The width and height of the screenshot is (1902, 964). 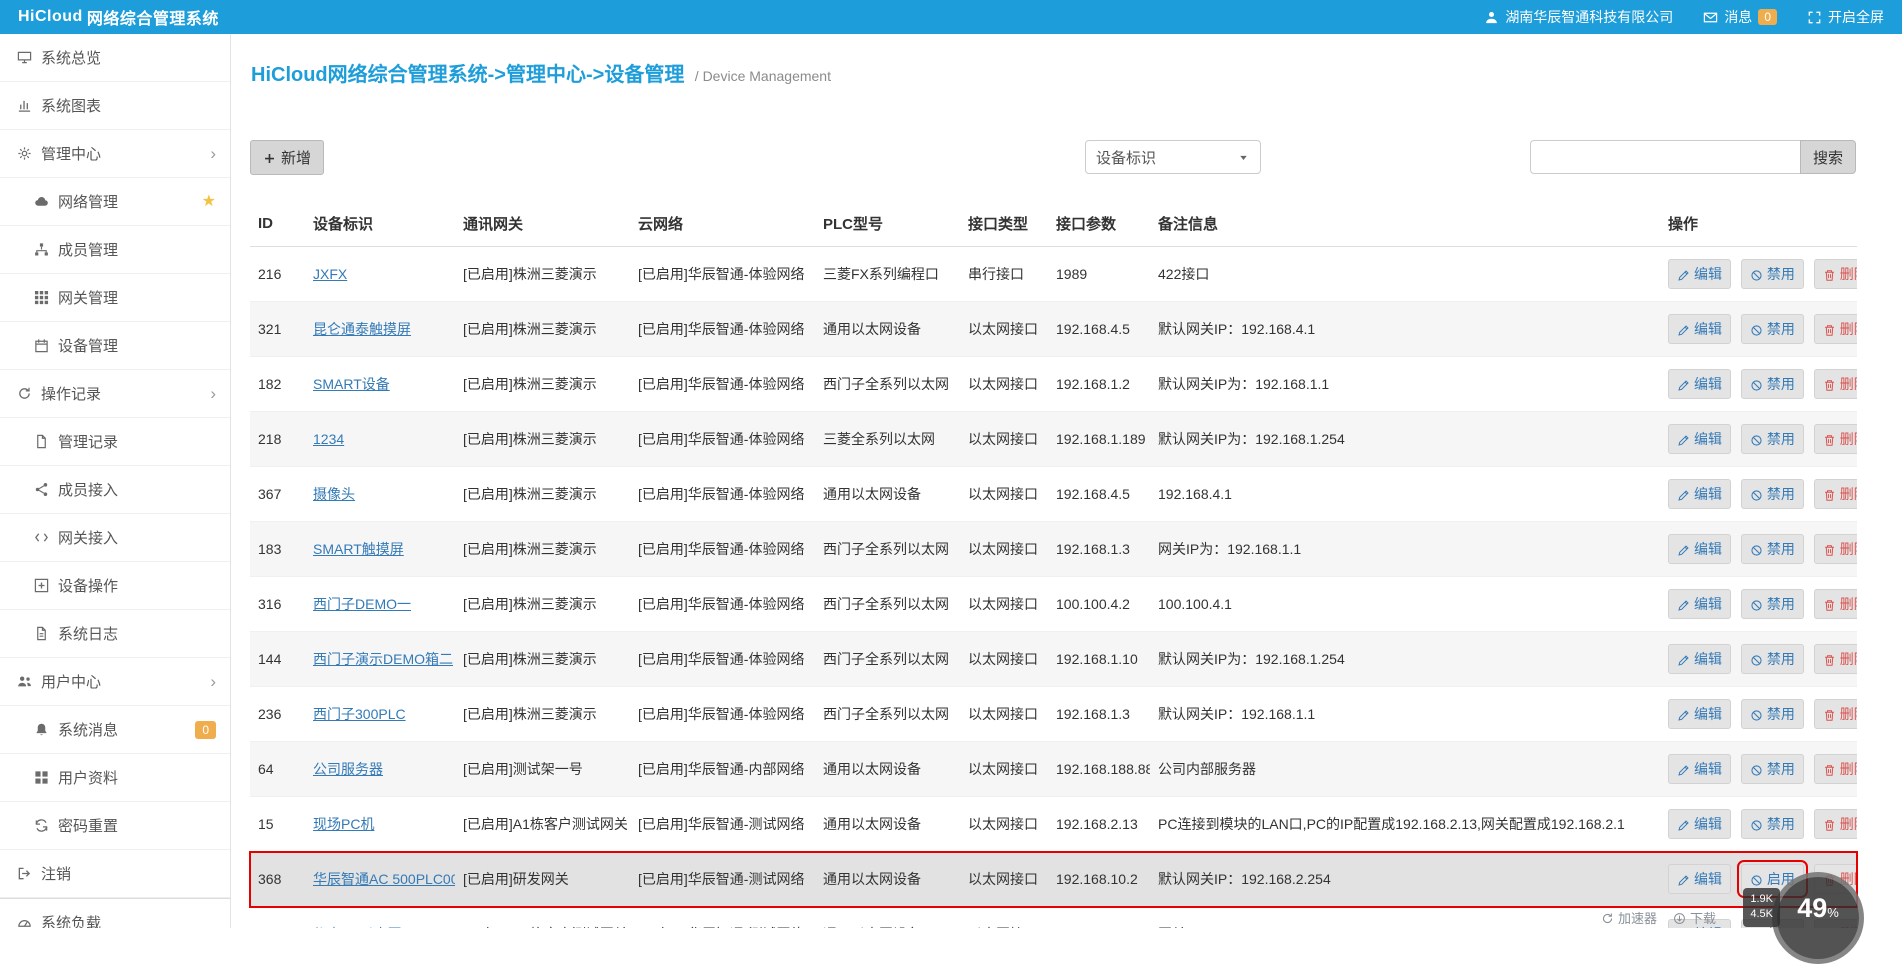 What do you see at coordinates (383, 659) in the screenshot?
I see `device-link: 西门子演示DEMO箱二` at bounding box center [383, 659].